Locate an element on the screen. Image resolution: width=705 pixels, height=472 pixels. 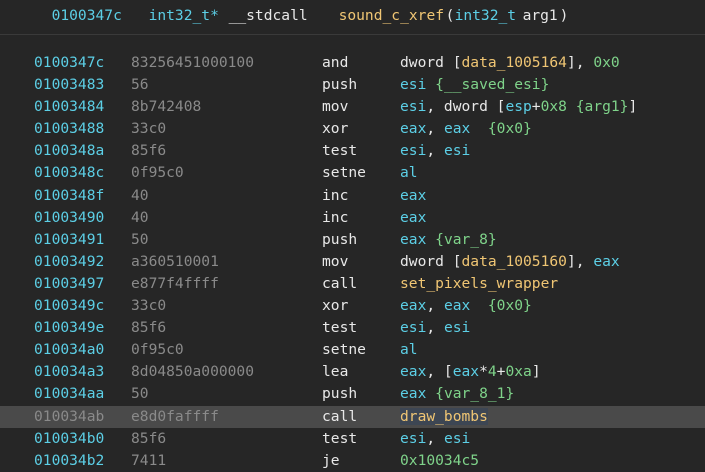
instruction-operands: al is located at coordinates (409, 350).